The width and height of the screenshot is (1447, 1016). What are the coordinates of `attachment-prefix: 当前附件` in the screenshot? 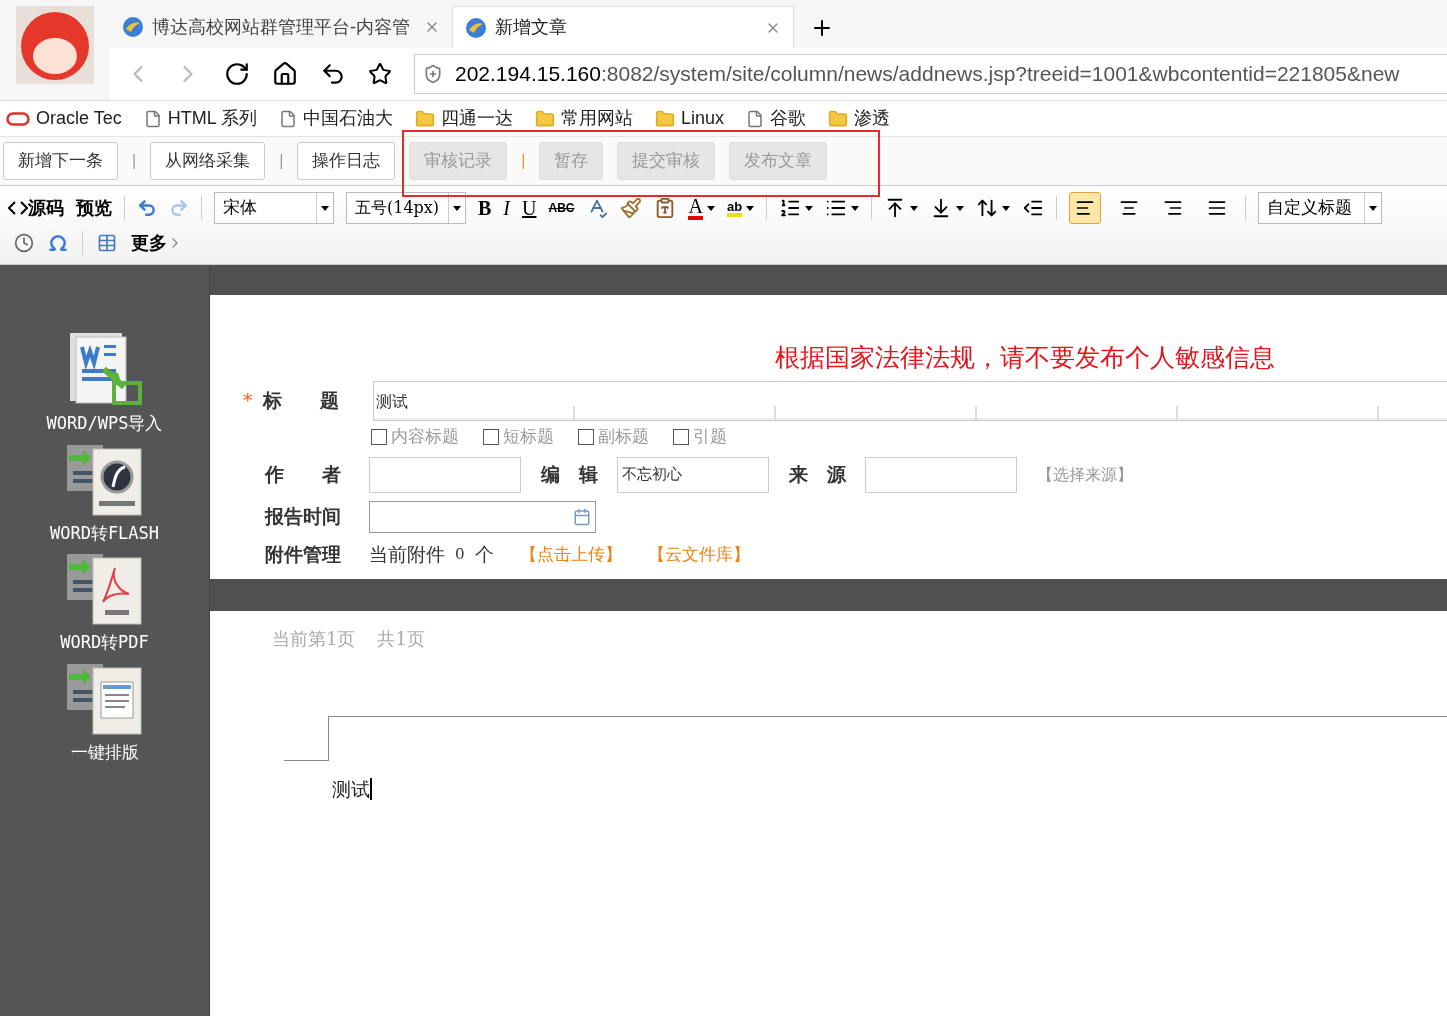 It's located at (407, 555).